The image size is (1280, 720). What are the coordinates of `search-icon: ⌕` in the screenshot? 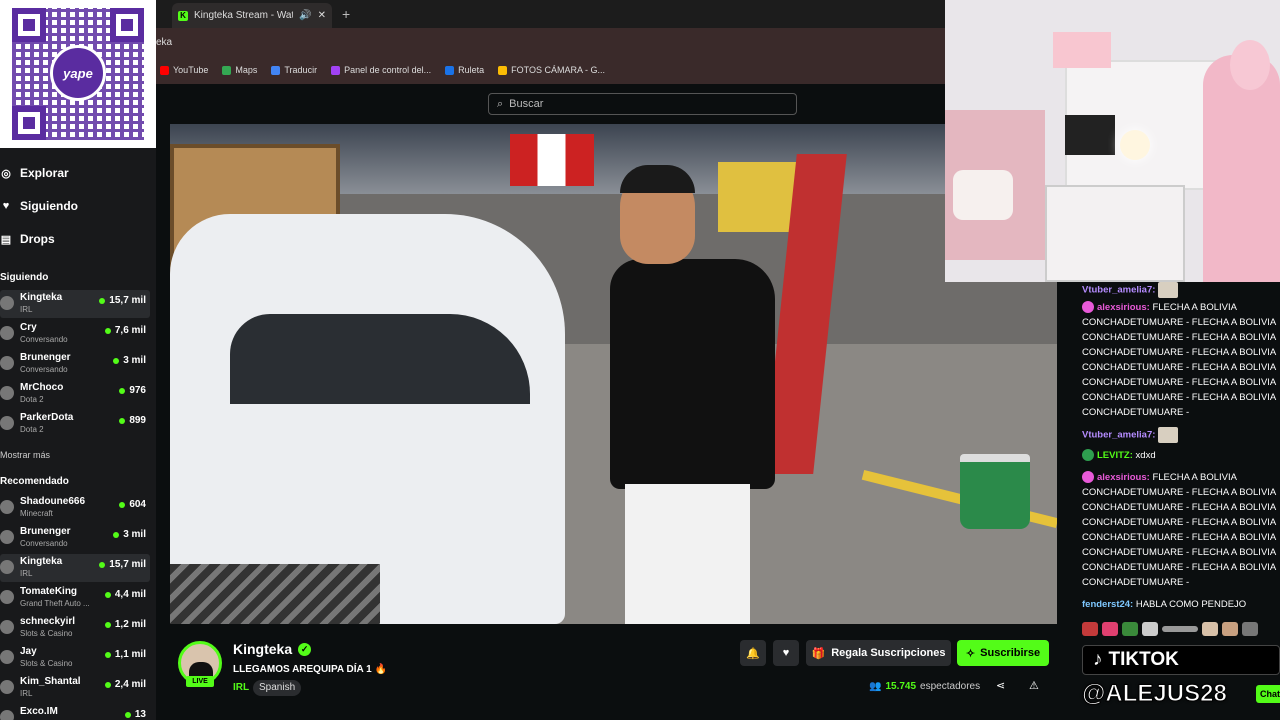 It's located at (500, 103).